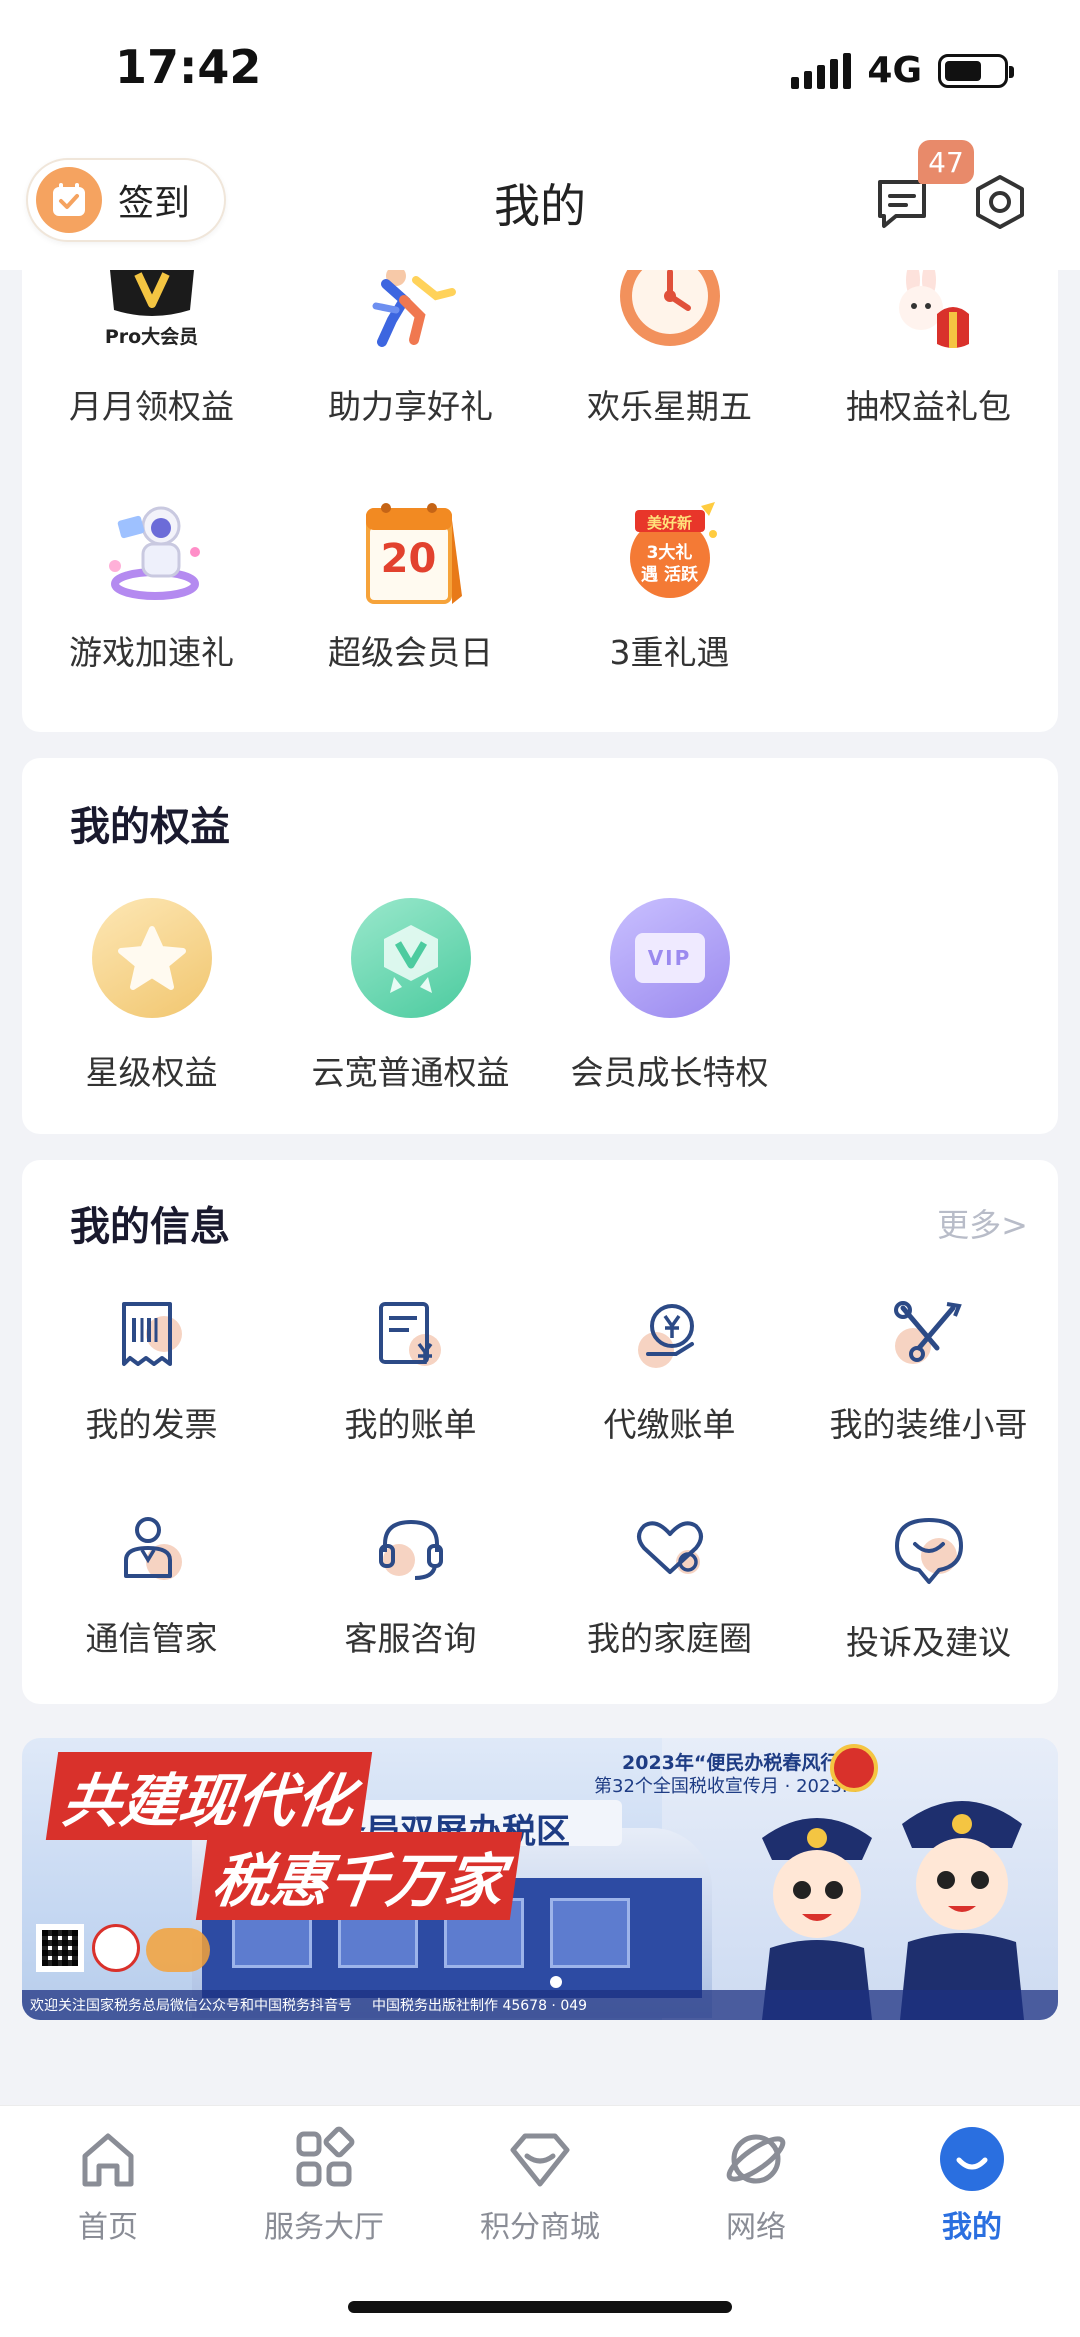 Image resolution: width=1080 pixels, height=2337 pixels. I want to click on yen-pay-icon, so click(670, 1338).